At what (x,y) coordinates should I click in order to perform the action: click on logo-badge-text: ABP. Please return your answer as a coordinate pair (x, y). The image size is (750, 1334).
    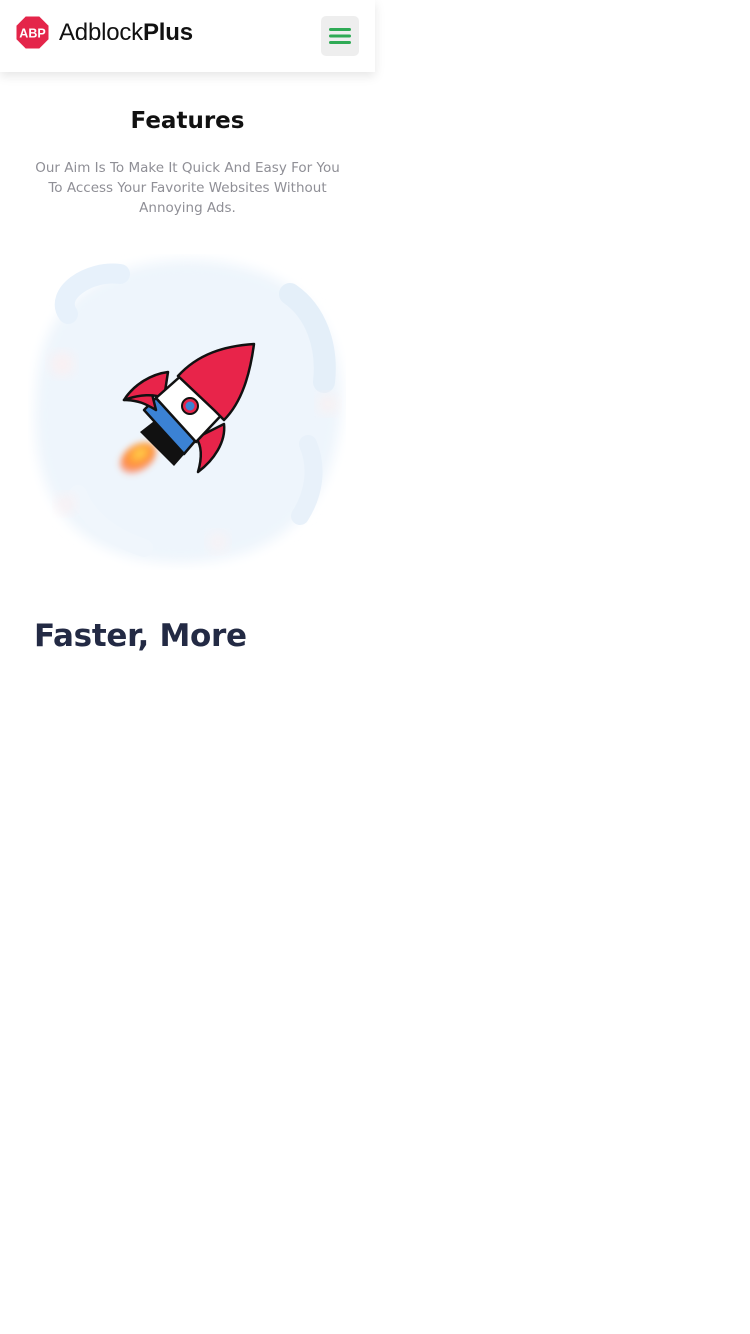
    Looking at the image, I should click on (32, 34).